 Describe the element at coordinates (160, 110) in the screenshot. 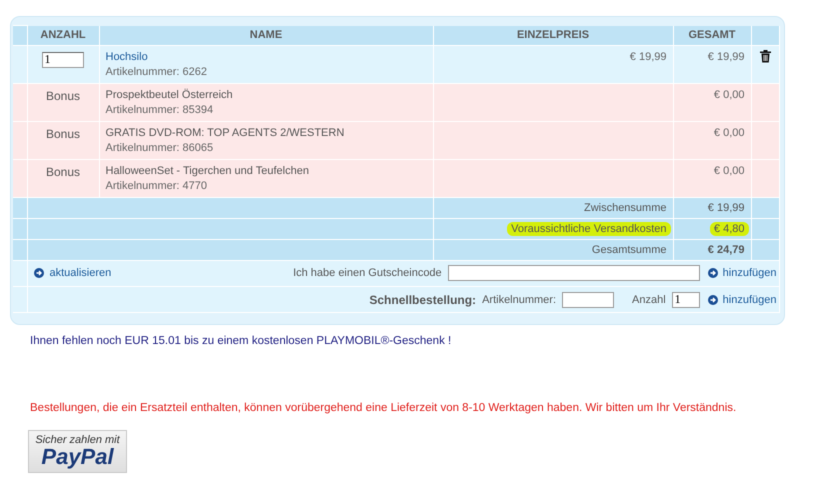

I see `article-number: Artikelnummer: 85394` at that location.